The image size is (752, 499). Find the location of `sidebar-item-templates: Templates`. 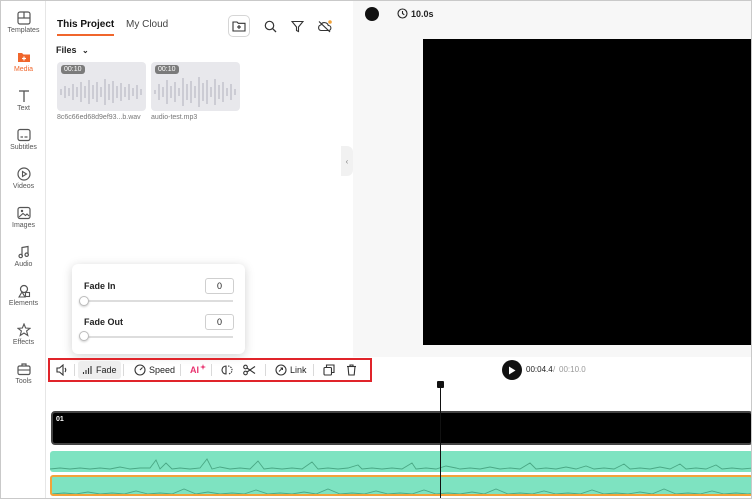

sidebar-item-templates: Templates is located at coordinates (23, 30).